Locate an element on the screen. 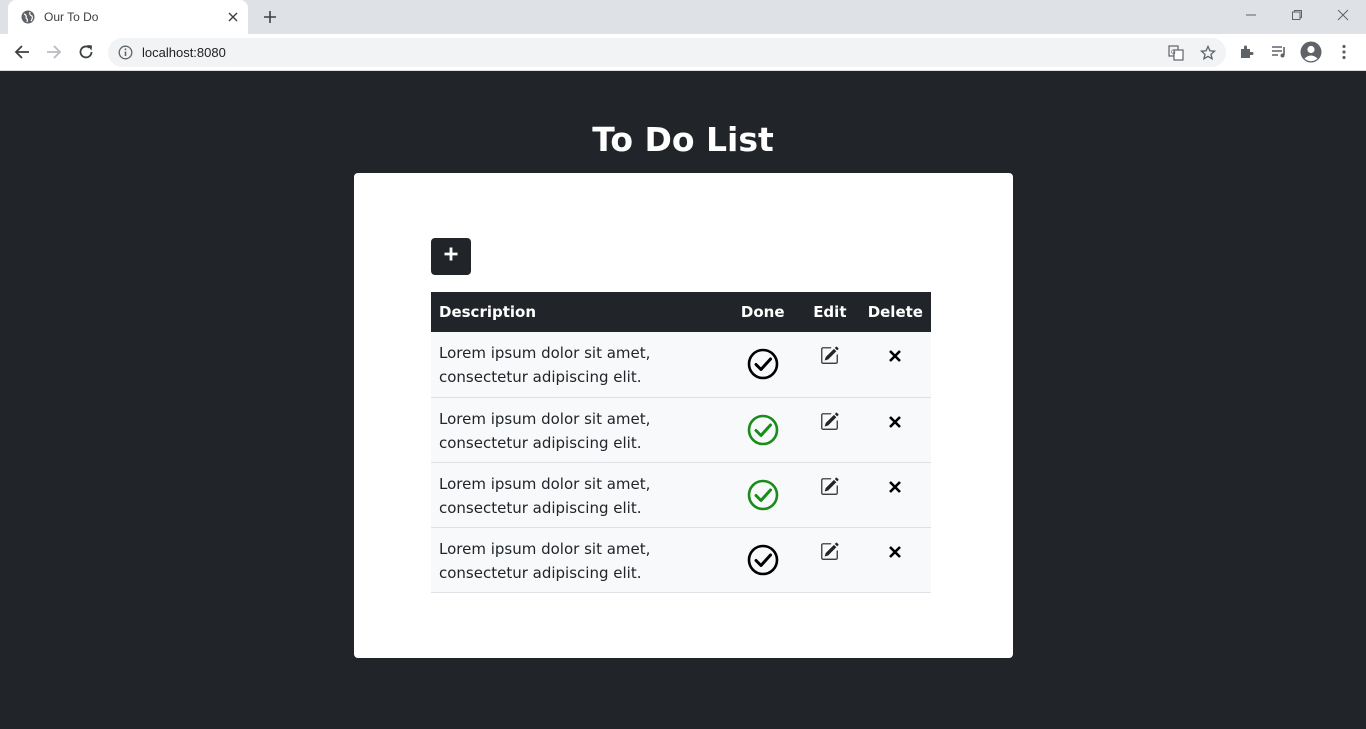  add-todo-button is located at coordinates (451, 256).